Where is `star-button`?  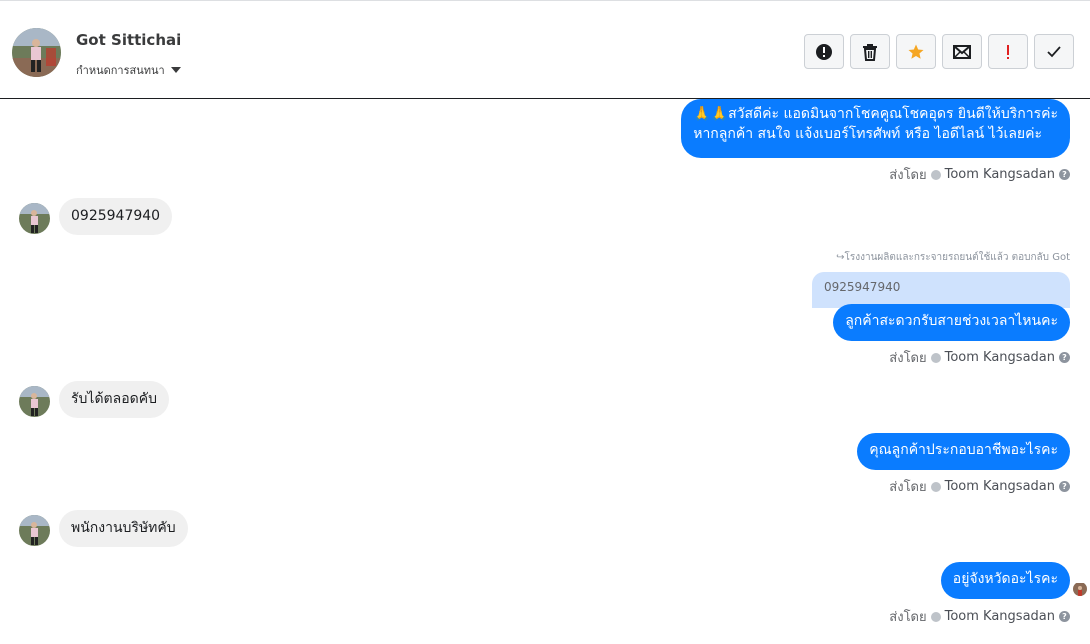 star-button is located at coordinates (916, 51).